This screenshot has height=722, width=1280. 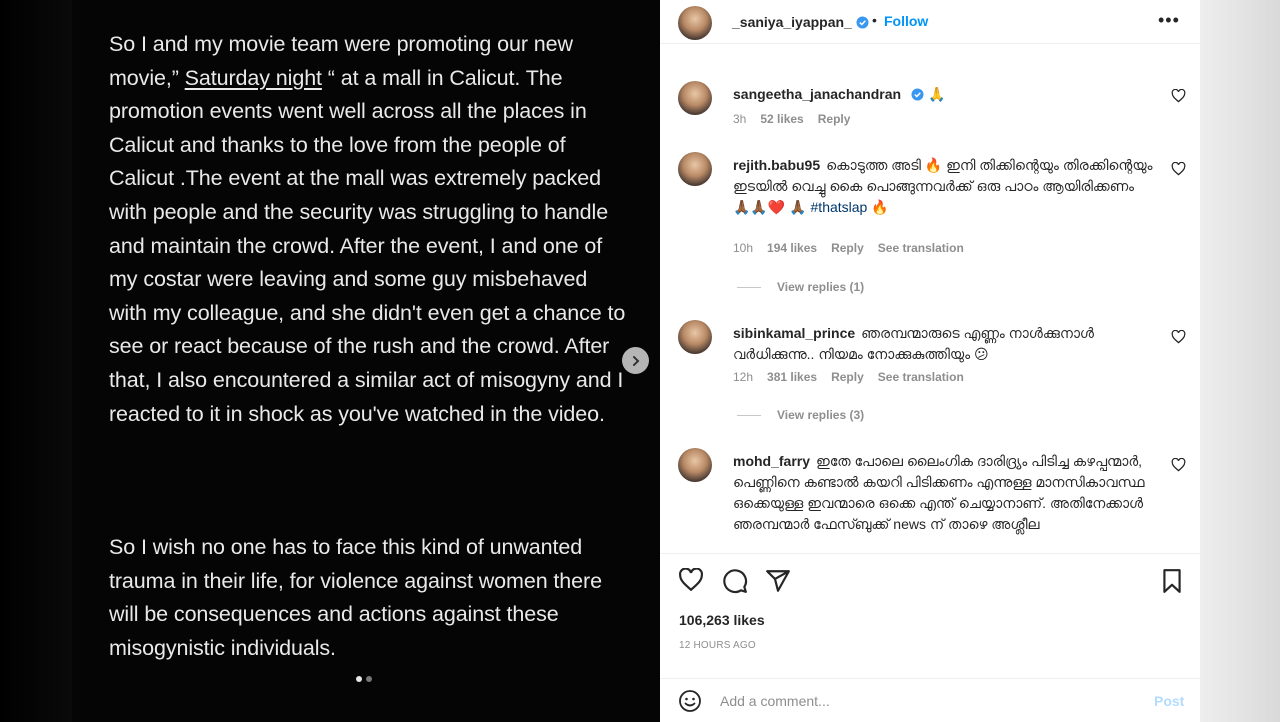 I want to click on comment-time: 12h, so click(x=743, y=377).